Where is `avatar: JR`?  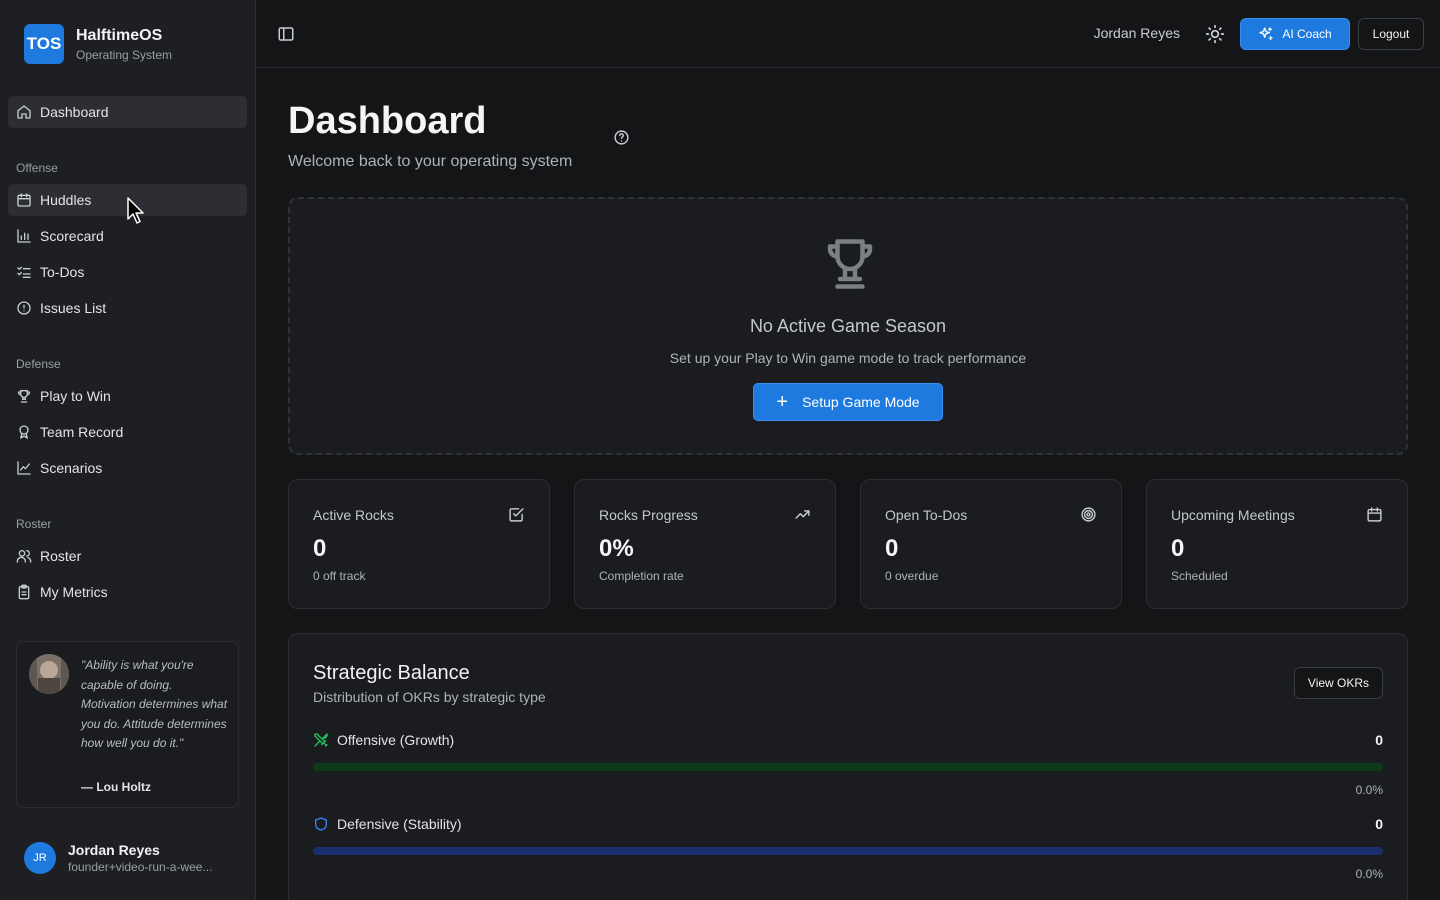
avatar: JR is located at coordinates (40, 858).